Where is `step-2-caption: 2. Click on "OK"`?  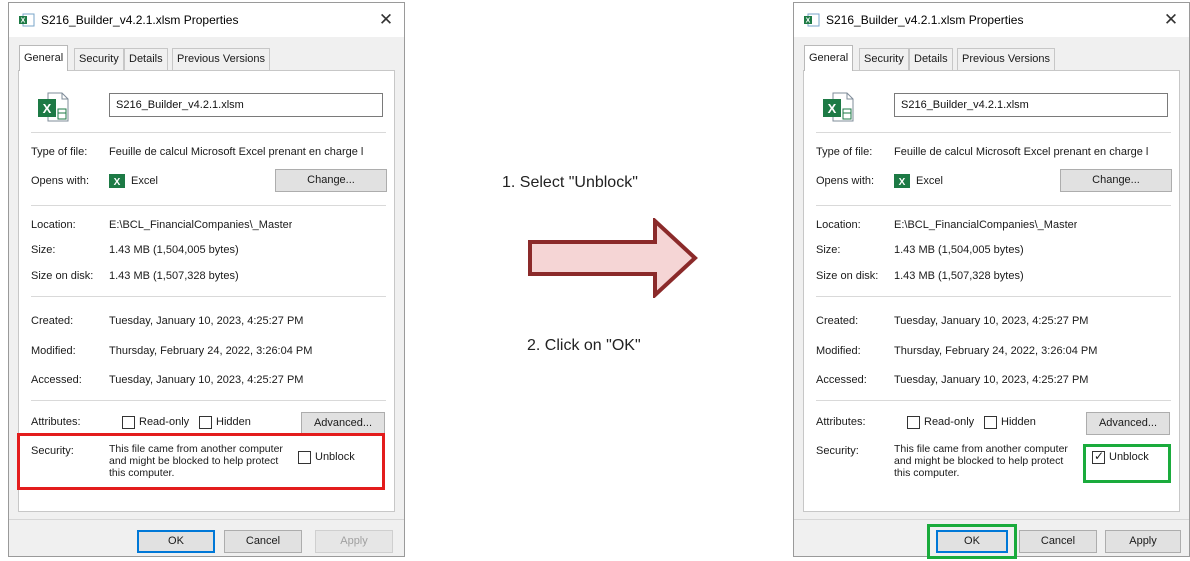 step-2-caption: 2. Click on "OK" is located at coordinates (584, 345).